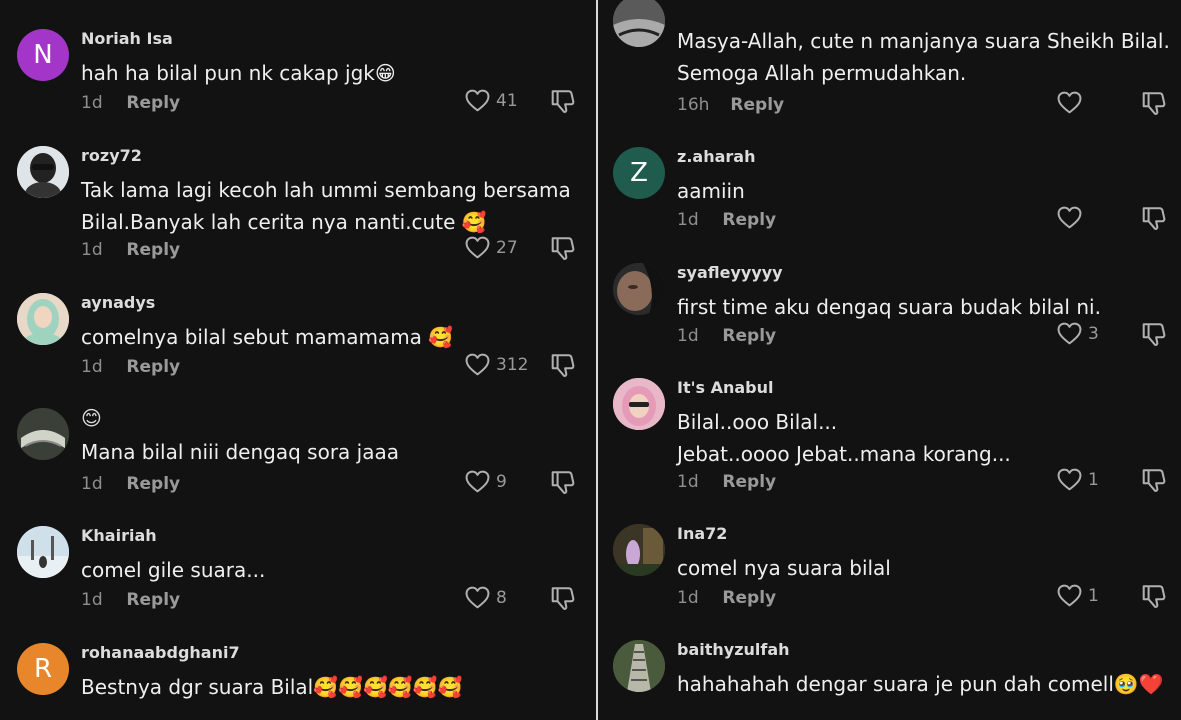  Describe the element at coordinates (119, 535) in the screenshot. I see `username: Khairiah` at that location.